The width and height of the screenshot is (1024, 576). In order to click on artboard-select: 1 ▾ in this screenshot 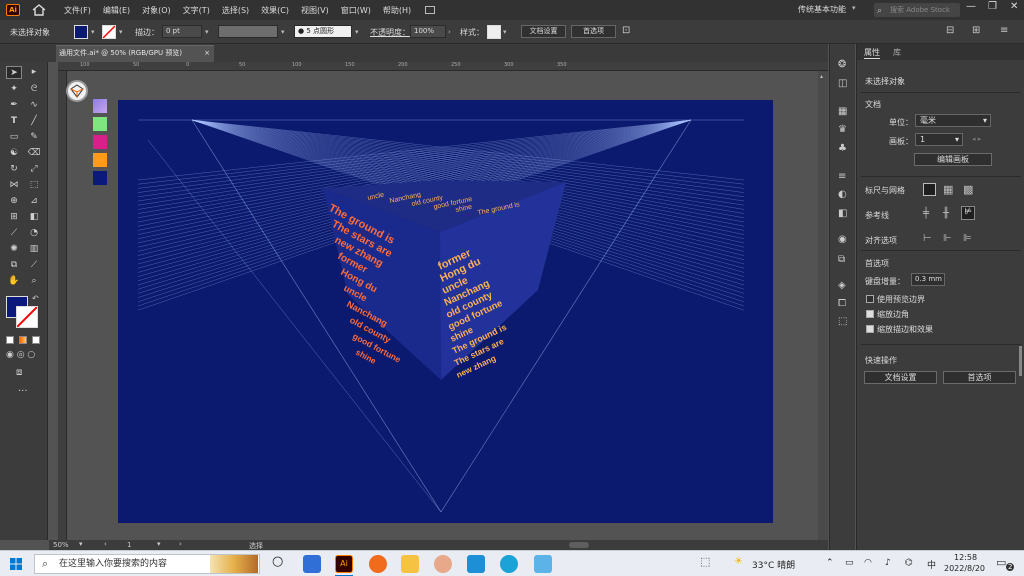, I will do `click(939, 139)`.